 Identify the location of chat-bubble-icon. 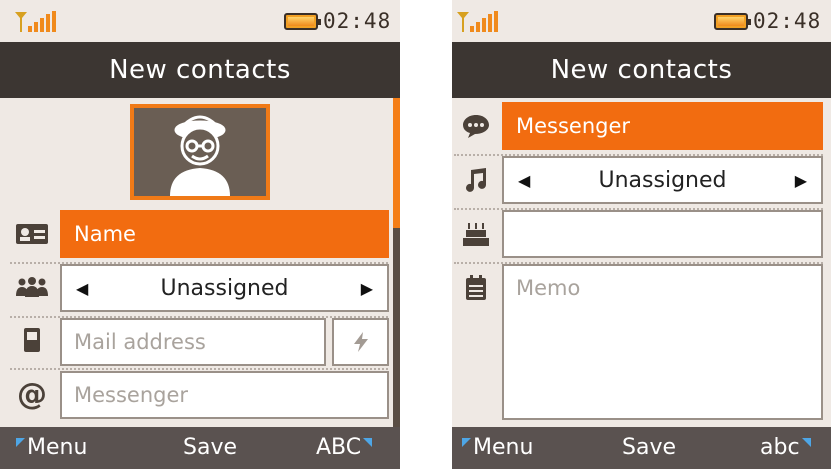
(476, 126).